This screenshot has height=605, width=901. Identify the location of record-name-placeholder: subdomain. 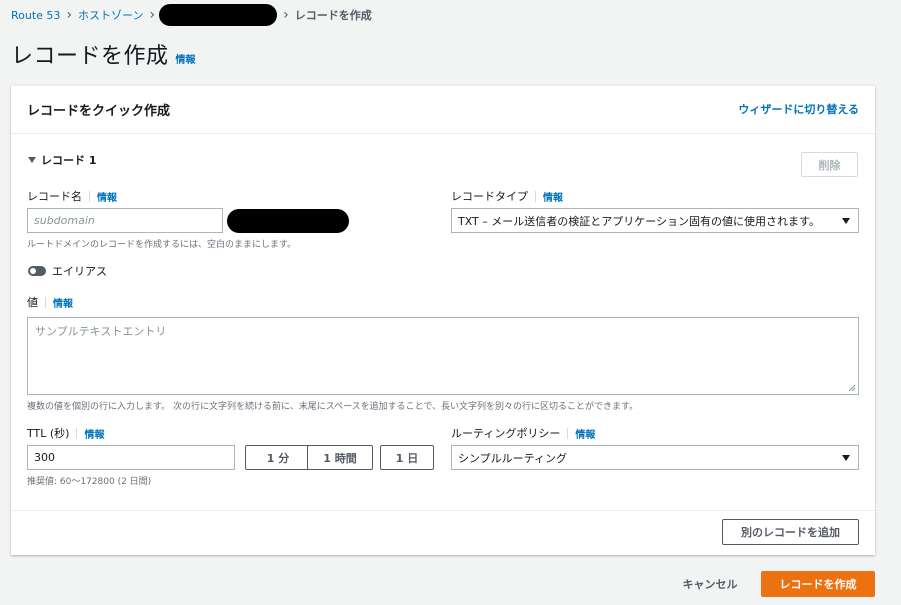
(64, 220).